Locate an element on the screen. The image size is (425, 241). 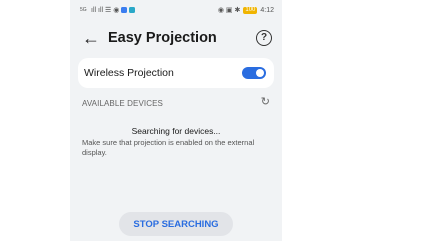
page-title: Easy Projection is located at coordinates (162, 38).